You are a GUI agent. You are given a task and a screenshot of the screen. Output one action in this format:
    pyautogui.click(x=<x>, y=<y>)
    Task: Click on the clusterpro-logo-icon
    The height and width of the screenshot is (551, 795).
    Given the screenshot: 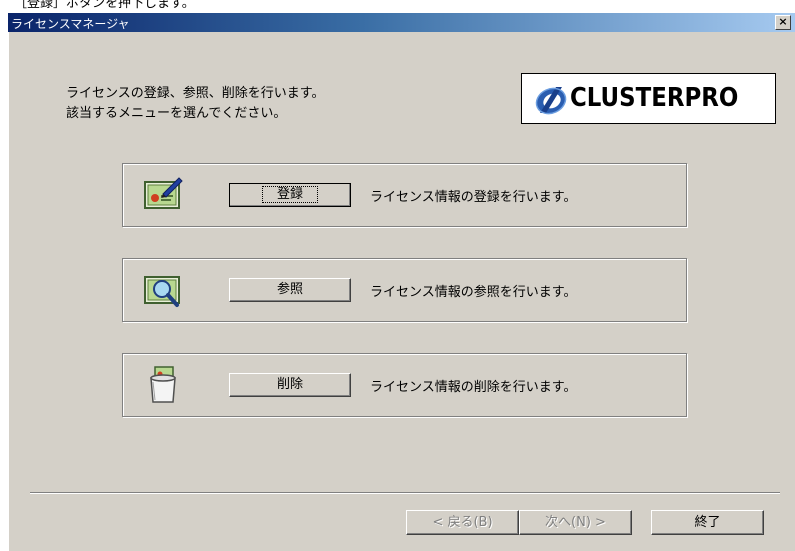 What is the action you would take?
    pyautogui.click(x=551, y=101)
    